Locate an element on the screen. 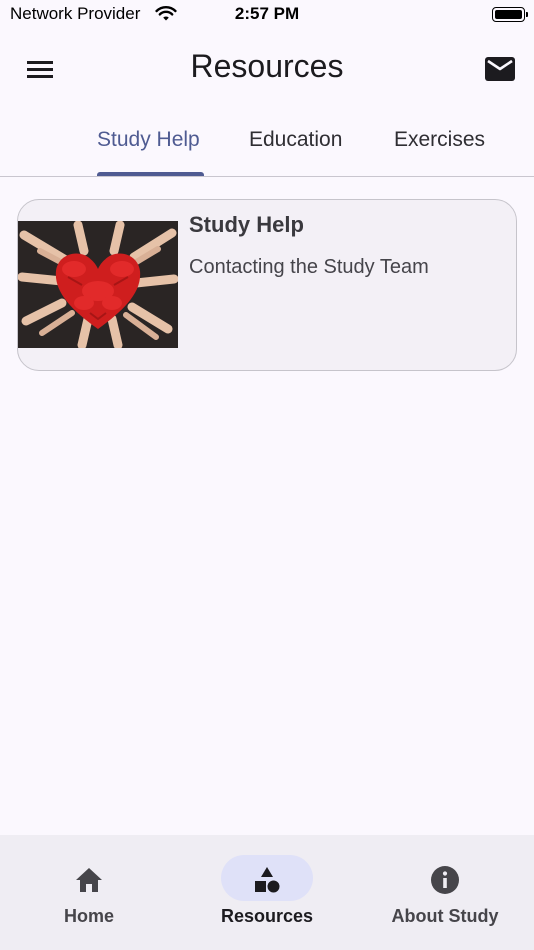  mail-icon is located at coordinates (500, 69).